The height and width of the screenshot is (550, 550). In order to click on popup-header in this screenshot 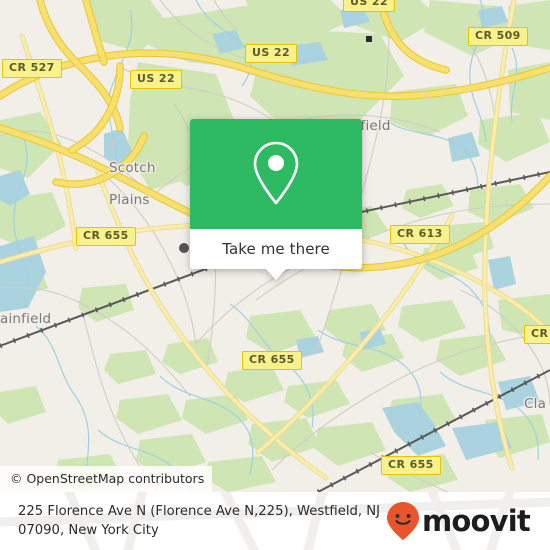, I will do `click(276, 174)`.